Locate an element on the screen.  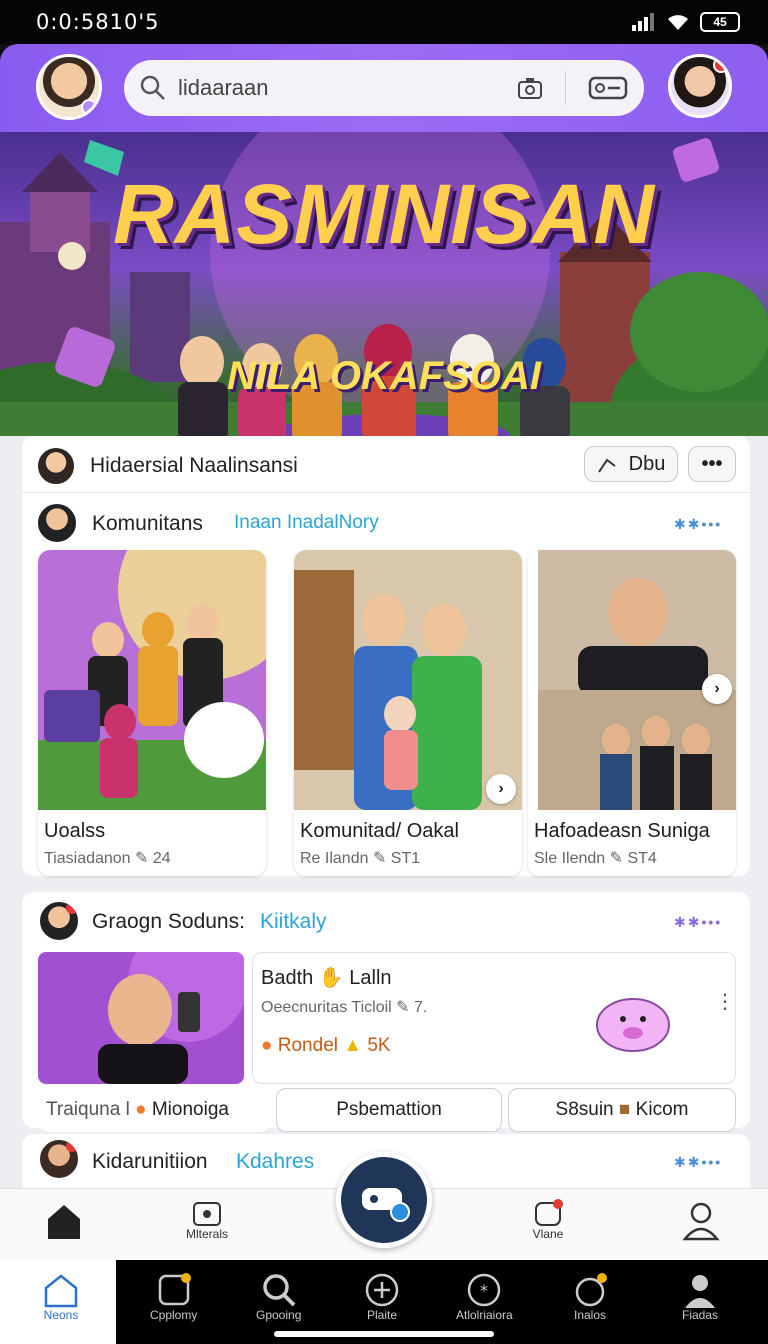
vr-icon is located at coordinates (608, 88).